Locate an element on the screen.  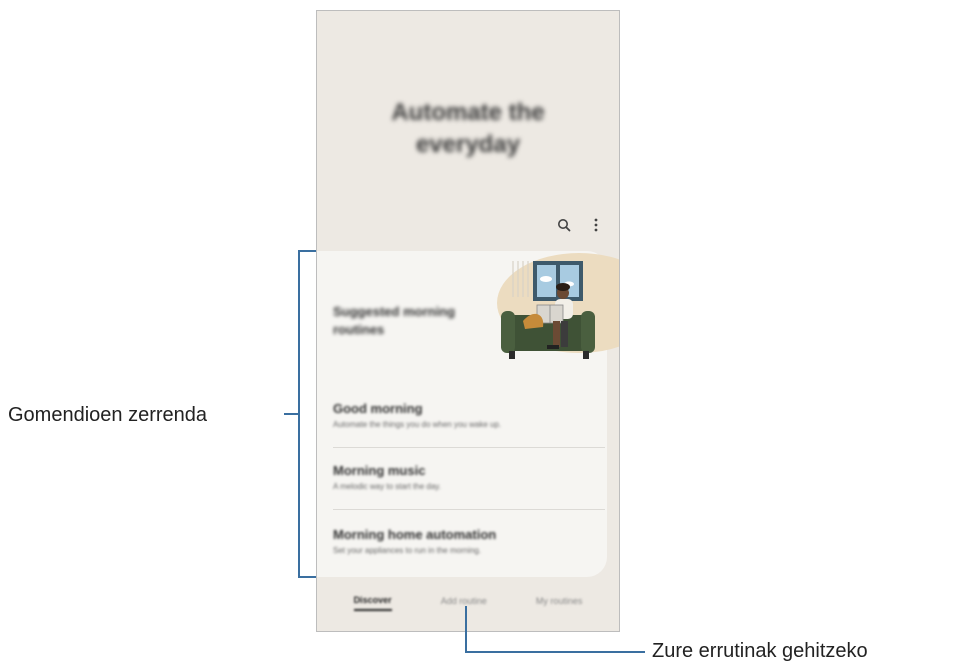
callout-suggestion-list-label: Gomendioen zerrenda is located at coordinates (108, 415).